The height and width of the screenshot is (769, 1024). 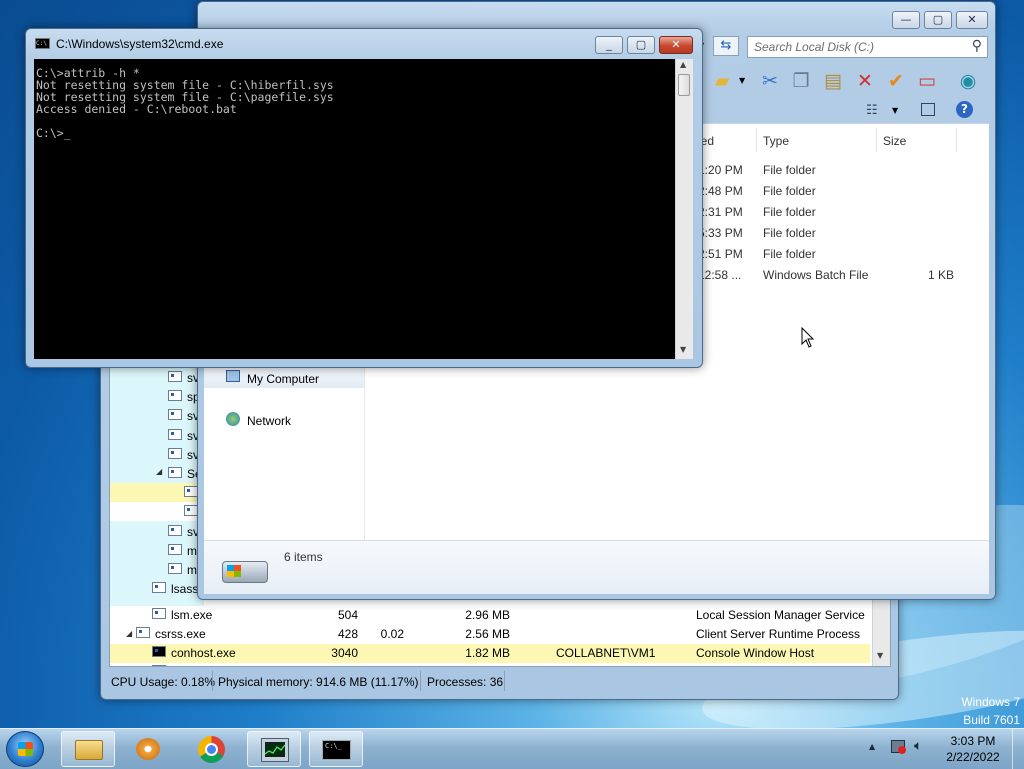 I want to click on mouse-cursor-icon, so click(x=808, y=337).